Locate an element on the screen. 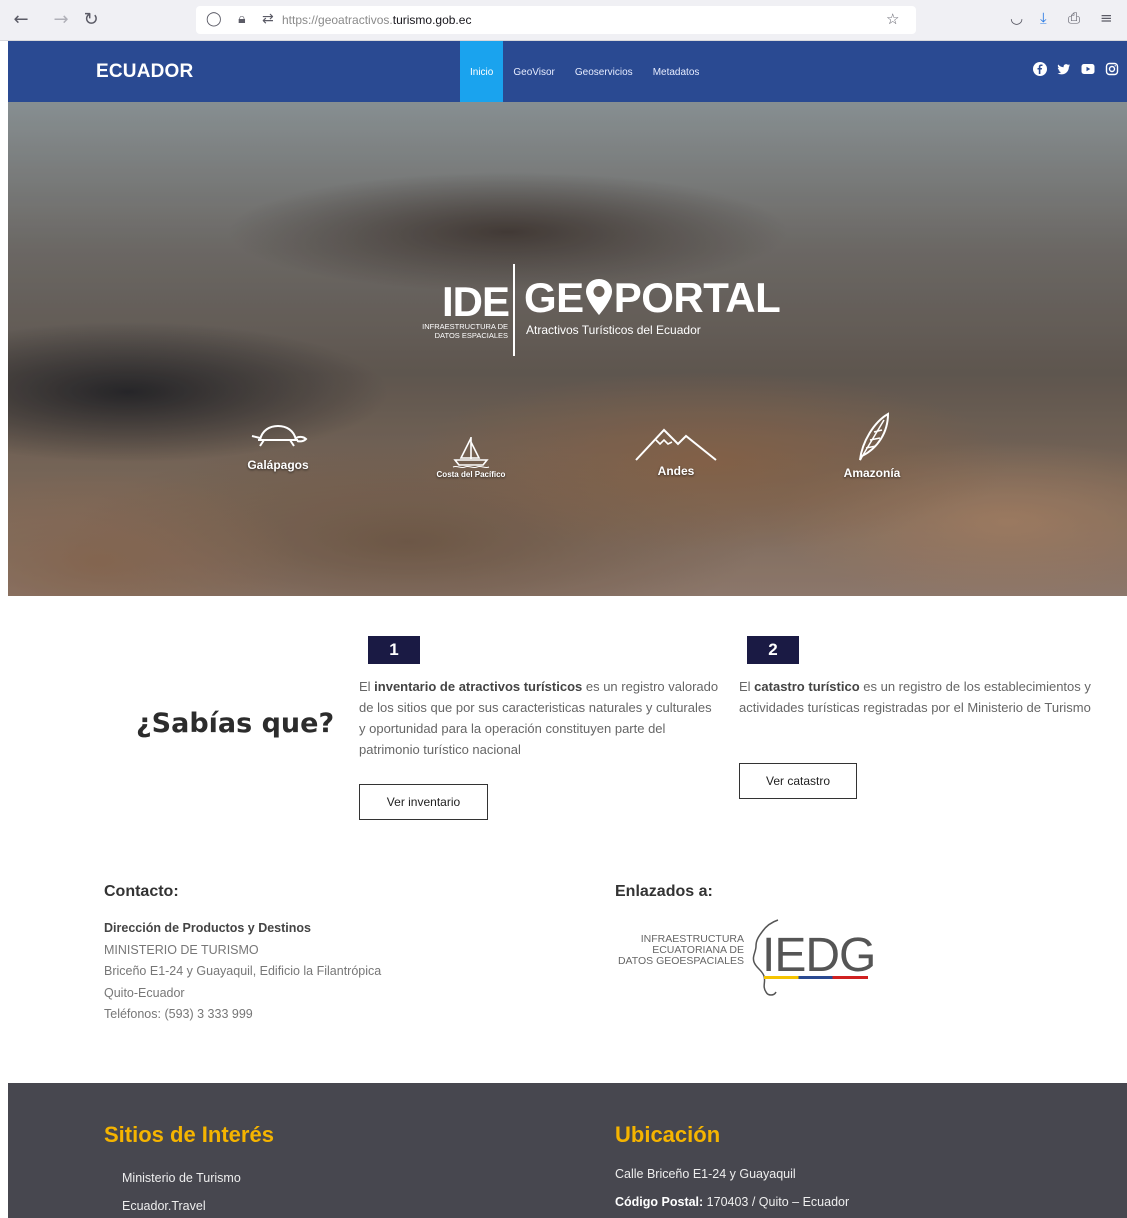 This screenshot has height=1218, width=1127. linked-heading: Enlazados a: is located at coordinates (664, 891).